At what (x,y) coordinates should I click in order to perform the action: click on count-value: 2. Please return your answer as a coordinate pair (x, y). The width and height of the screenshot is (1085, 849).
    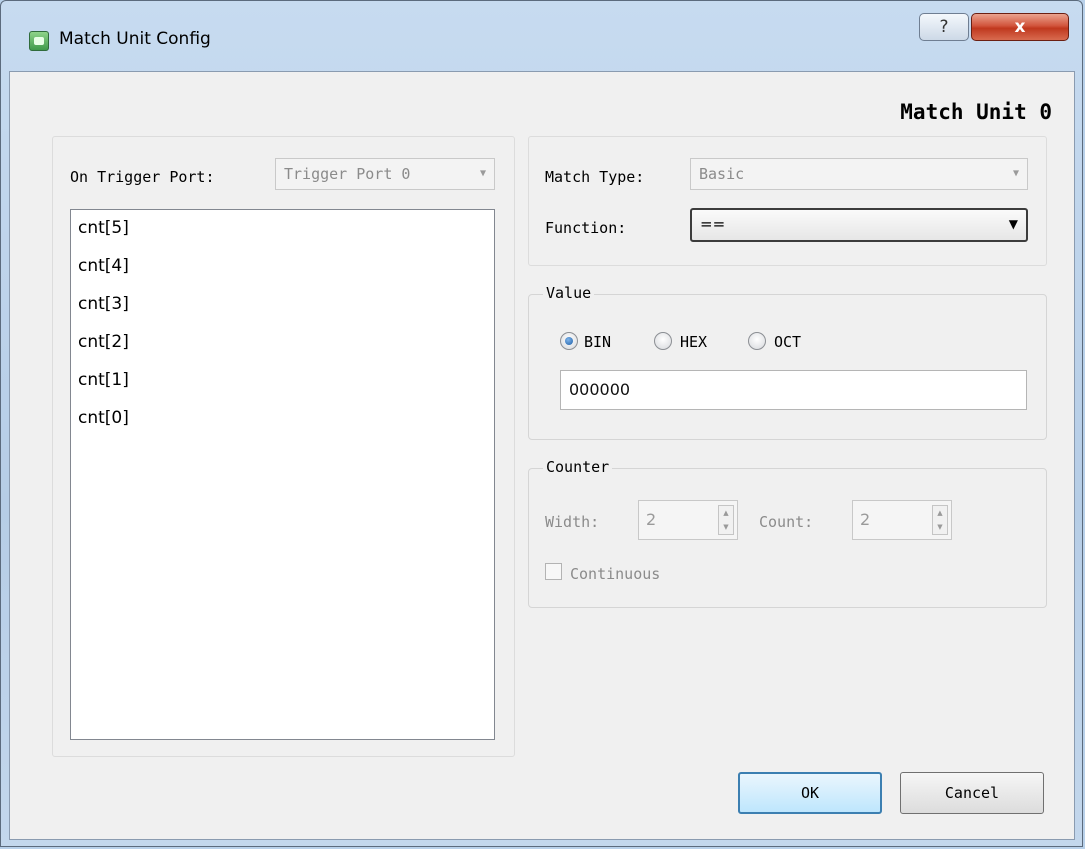
    Looking at the image, I should click on (865, 519).